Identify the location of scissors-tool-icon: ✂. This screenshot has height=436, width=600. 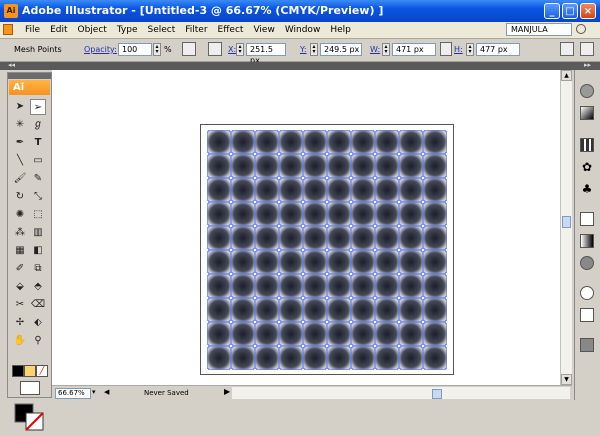
(20, 305).